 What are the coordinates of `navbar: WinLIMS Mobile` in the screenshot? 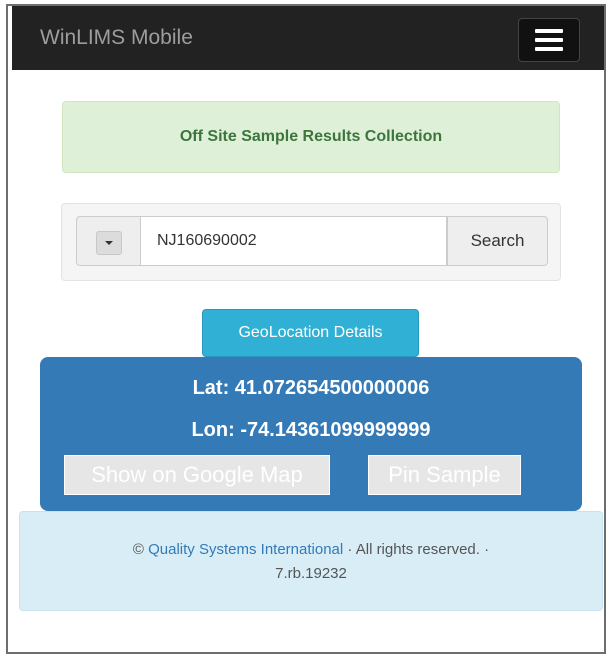 It's located at (308, 38).